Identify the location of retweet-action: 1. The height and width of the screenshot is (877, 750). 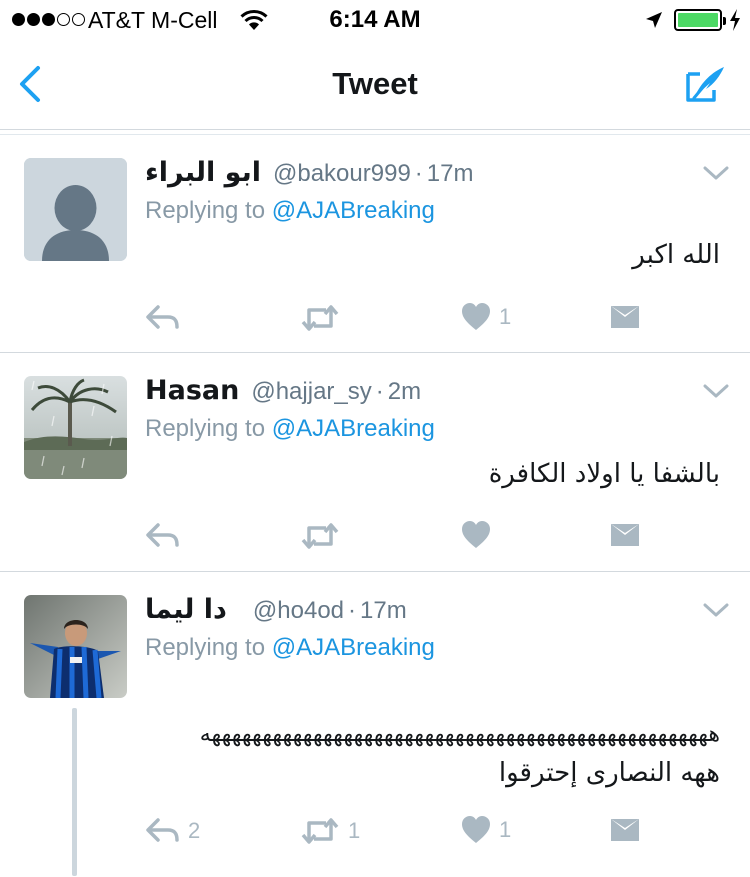
(330, 831).